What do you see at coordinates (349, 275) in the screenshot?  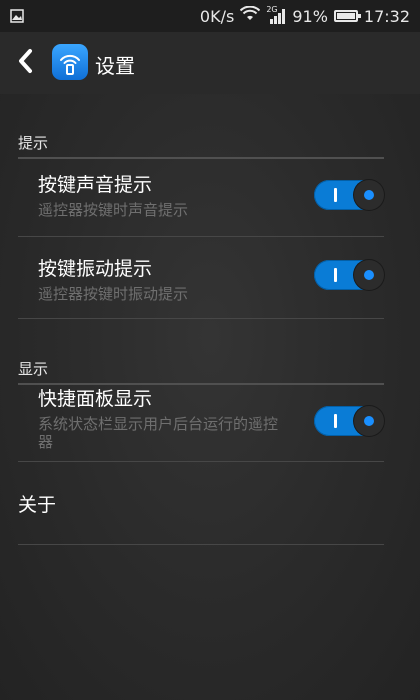 I see `key-vibration-toggle` at bounding box center [349, 275].